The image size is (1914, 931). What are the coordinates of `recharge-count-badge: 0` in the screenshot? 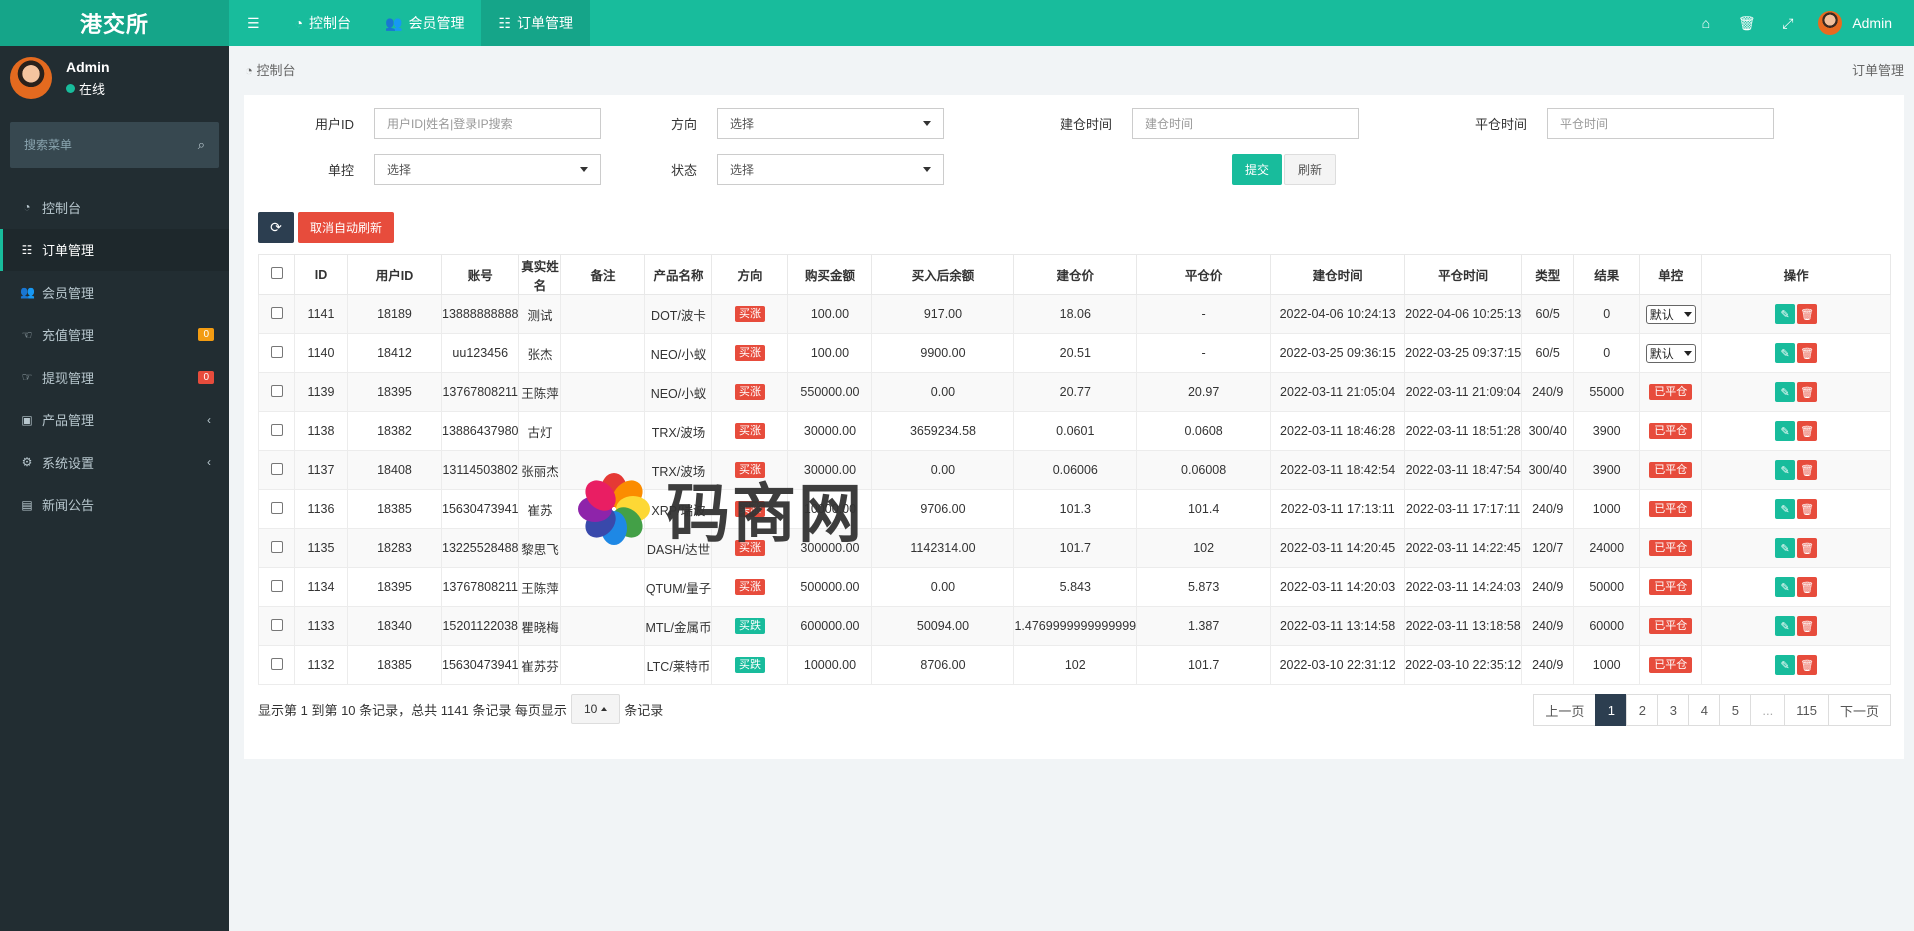 It's located at (206, 335).